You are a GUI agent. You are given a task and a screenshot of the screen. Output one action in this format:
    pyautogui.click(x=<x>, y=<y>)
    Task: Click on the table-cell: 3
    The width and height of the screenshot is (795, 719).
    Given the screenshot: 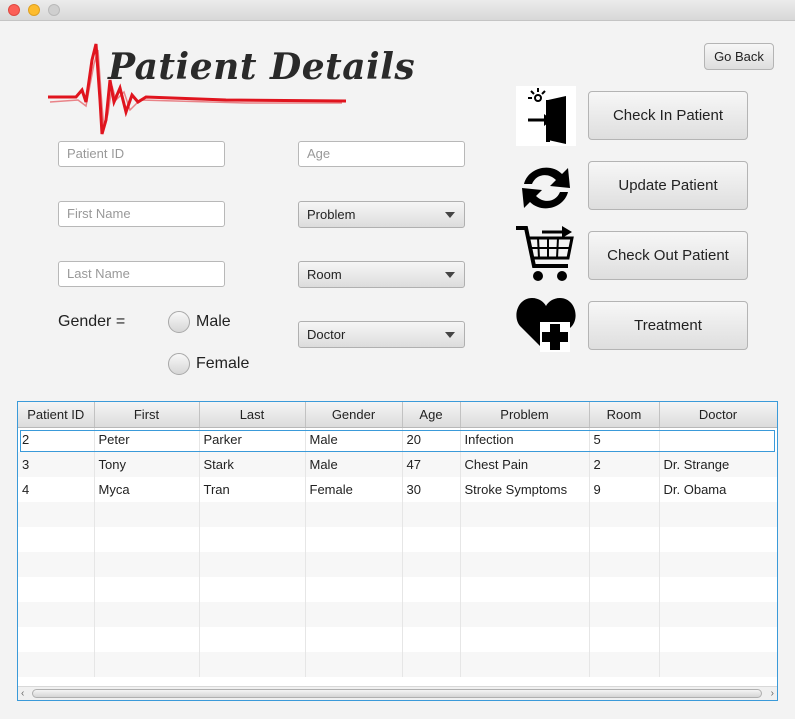 What is the action you would take?
    pyautogui.click(x=56, y=464)
    